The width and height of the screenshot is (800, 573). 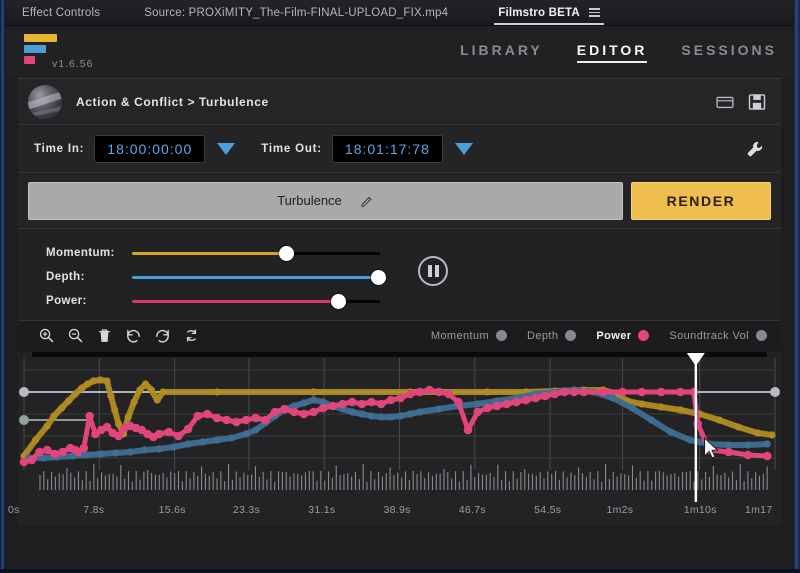 I want to click on legend-depth-dot, so click(x=571, y=335).